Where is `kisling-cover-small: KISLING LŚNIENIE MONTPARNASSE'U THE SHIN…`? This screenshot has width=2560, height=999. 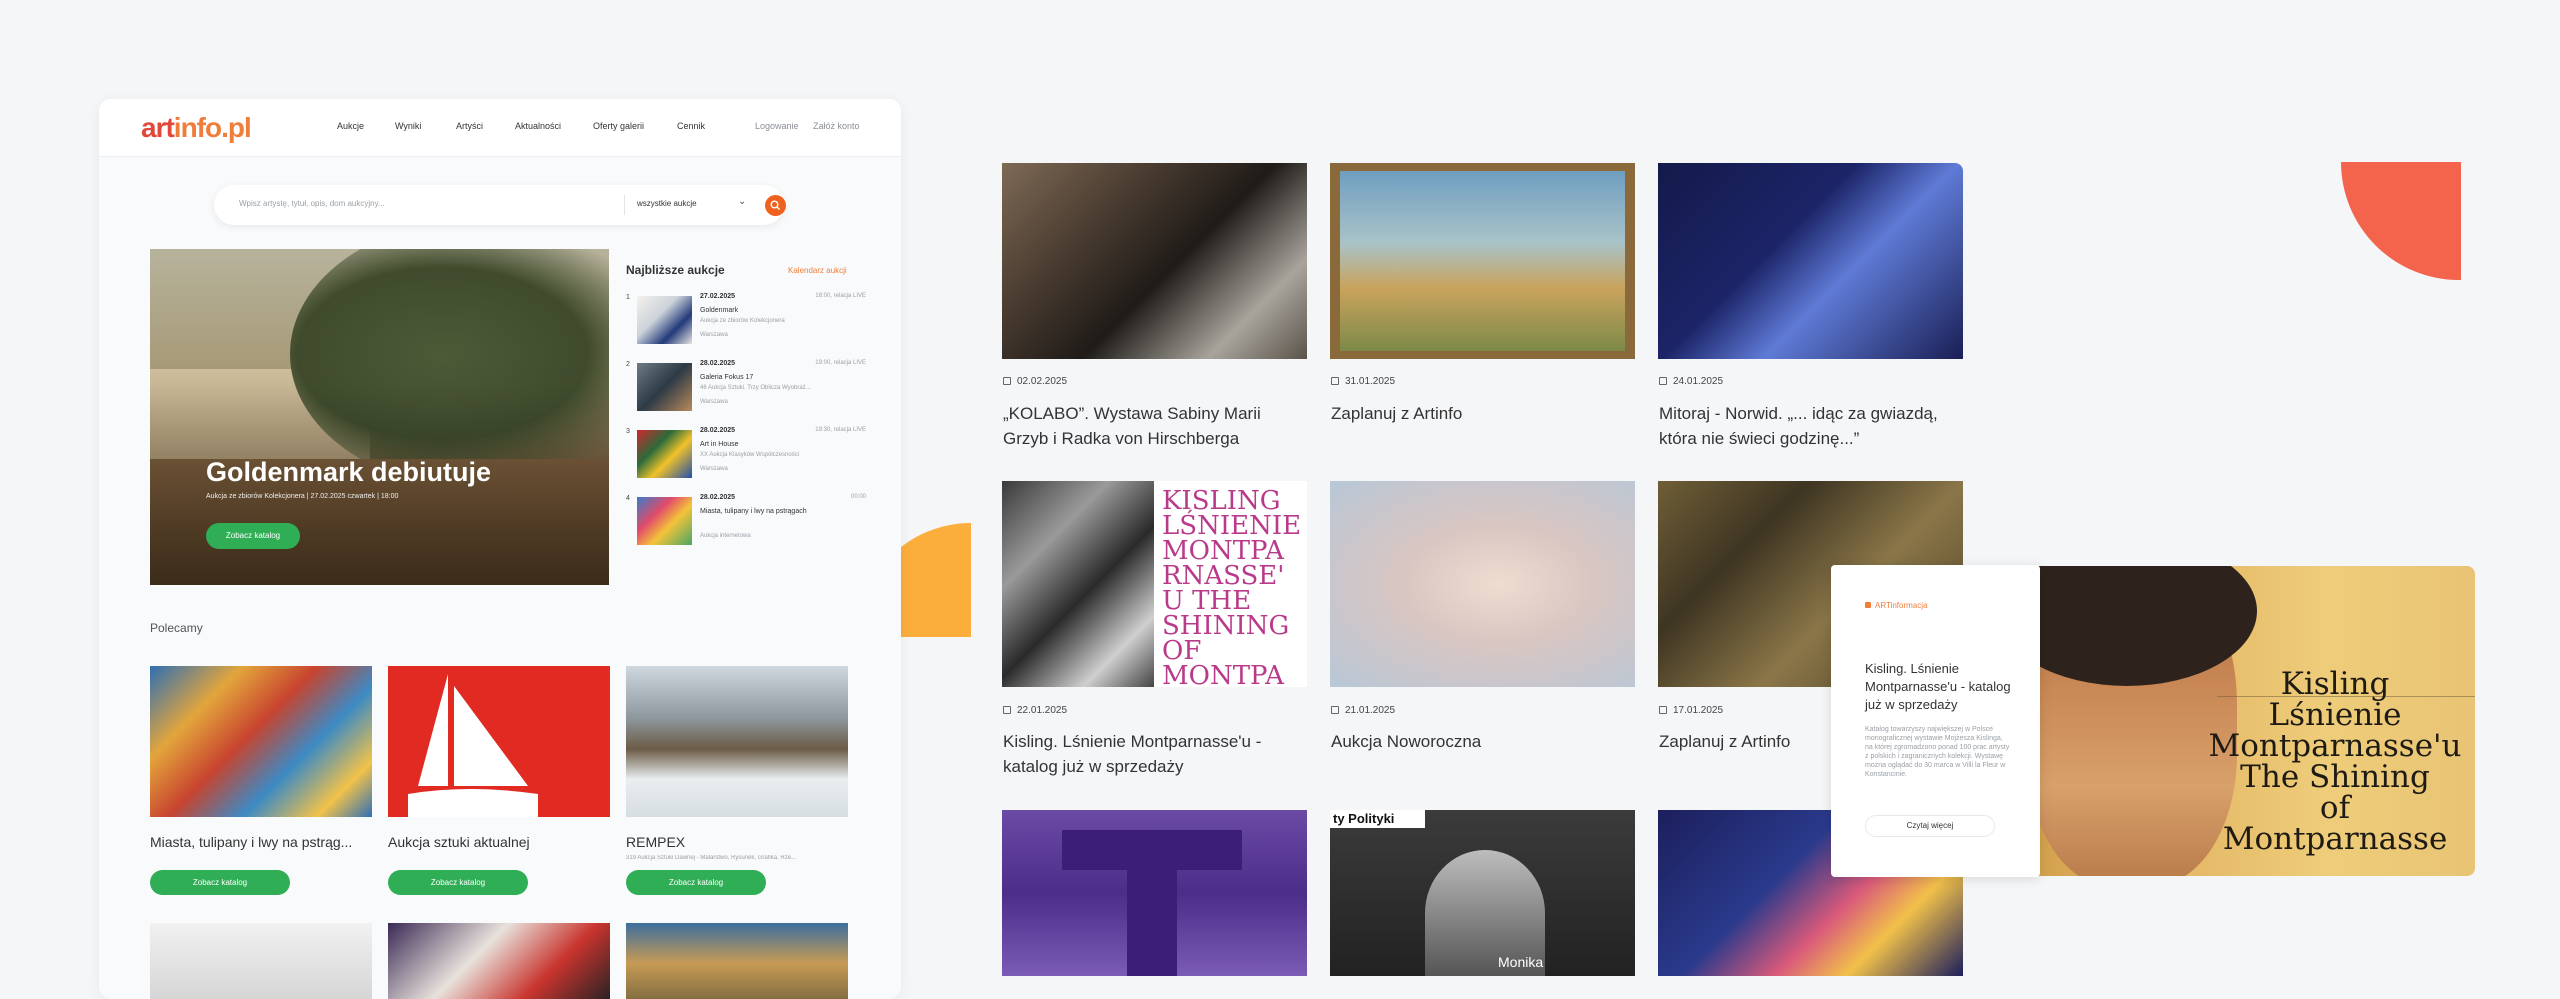 kisling-cover-small: KISLING LŚNIENIE MONTPARNASSE'U THE SHIN… is located at coordinates (1232, 586).